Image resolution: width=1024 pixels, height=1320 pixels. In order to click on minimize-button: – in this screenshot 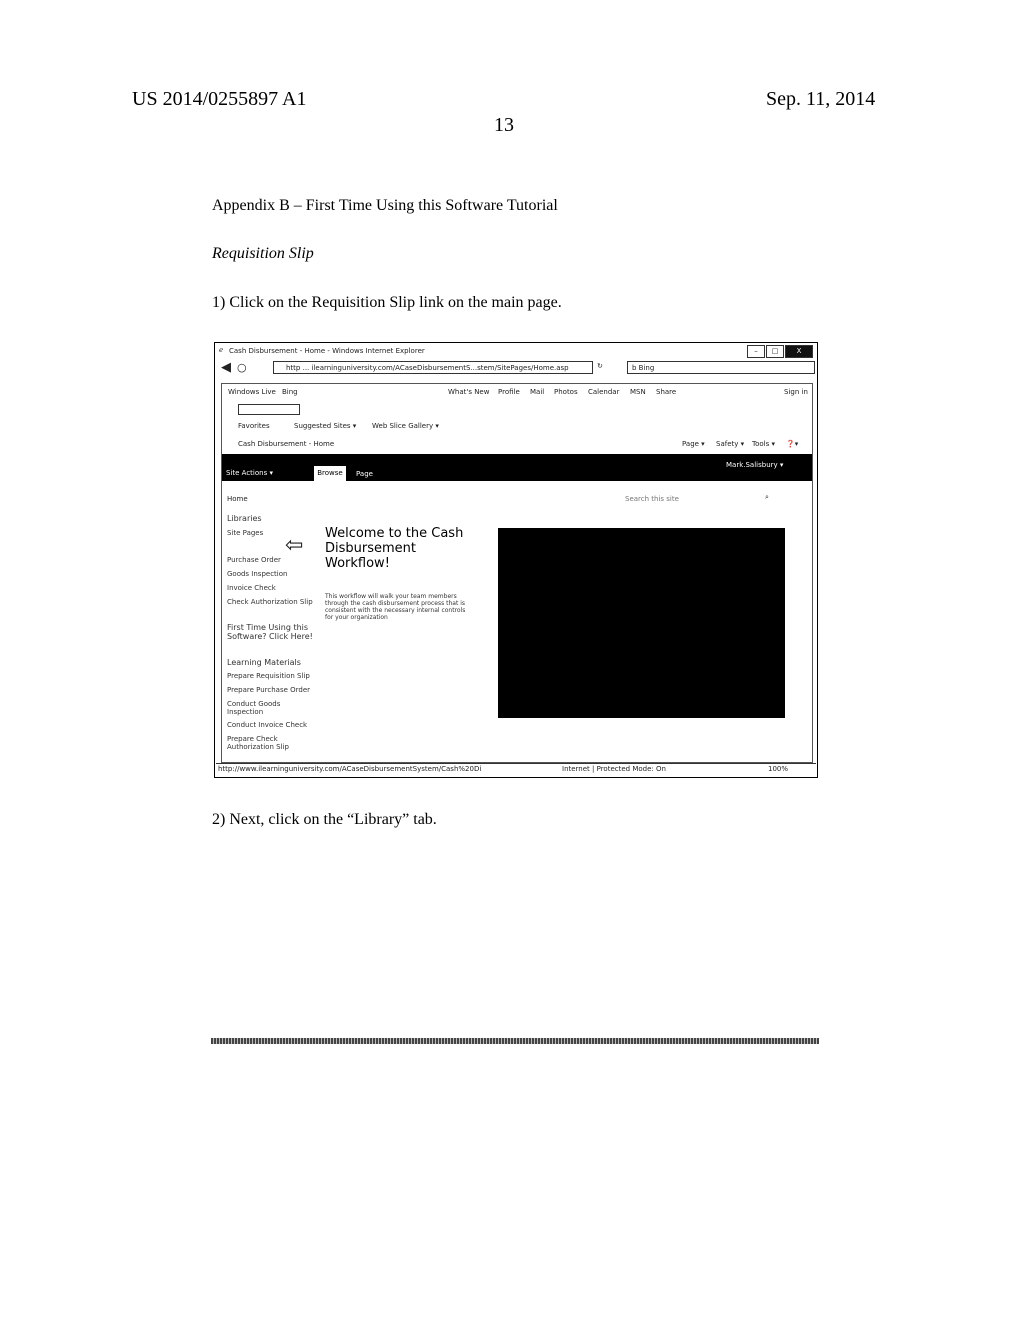, I will do `click(756, 351)`.